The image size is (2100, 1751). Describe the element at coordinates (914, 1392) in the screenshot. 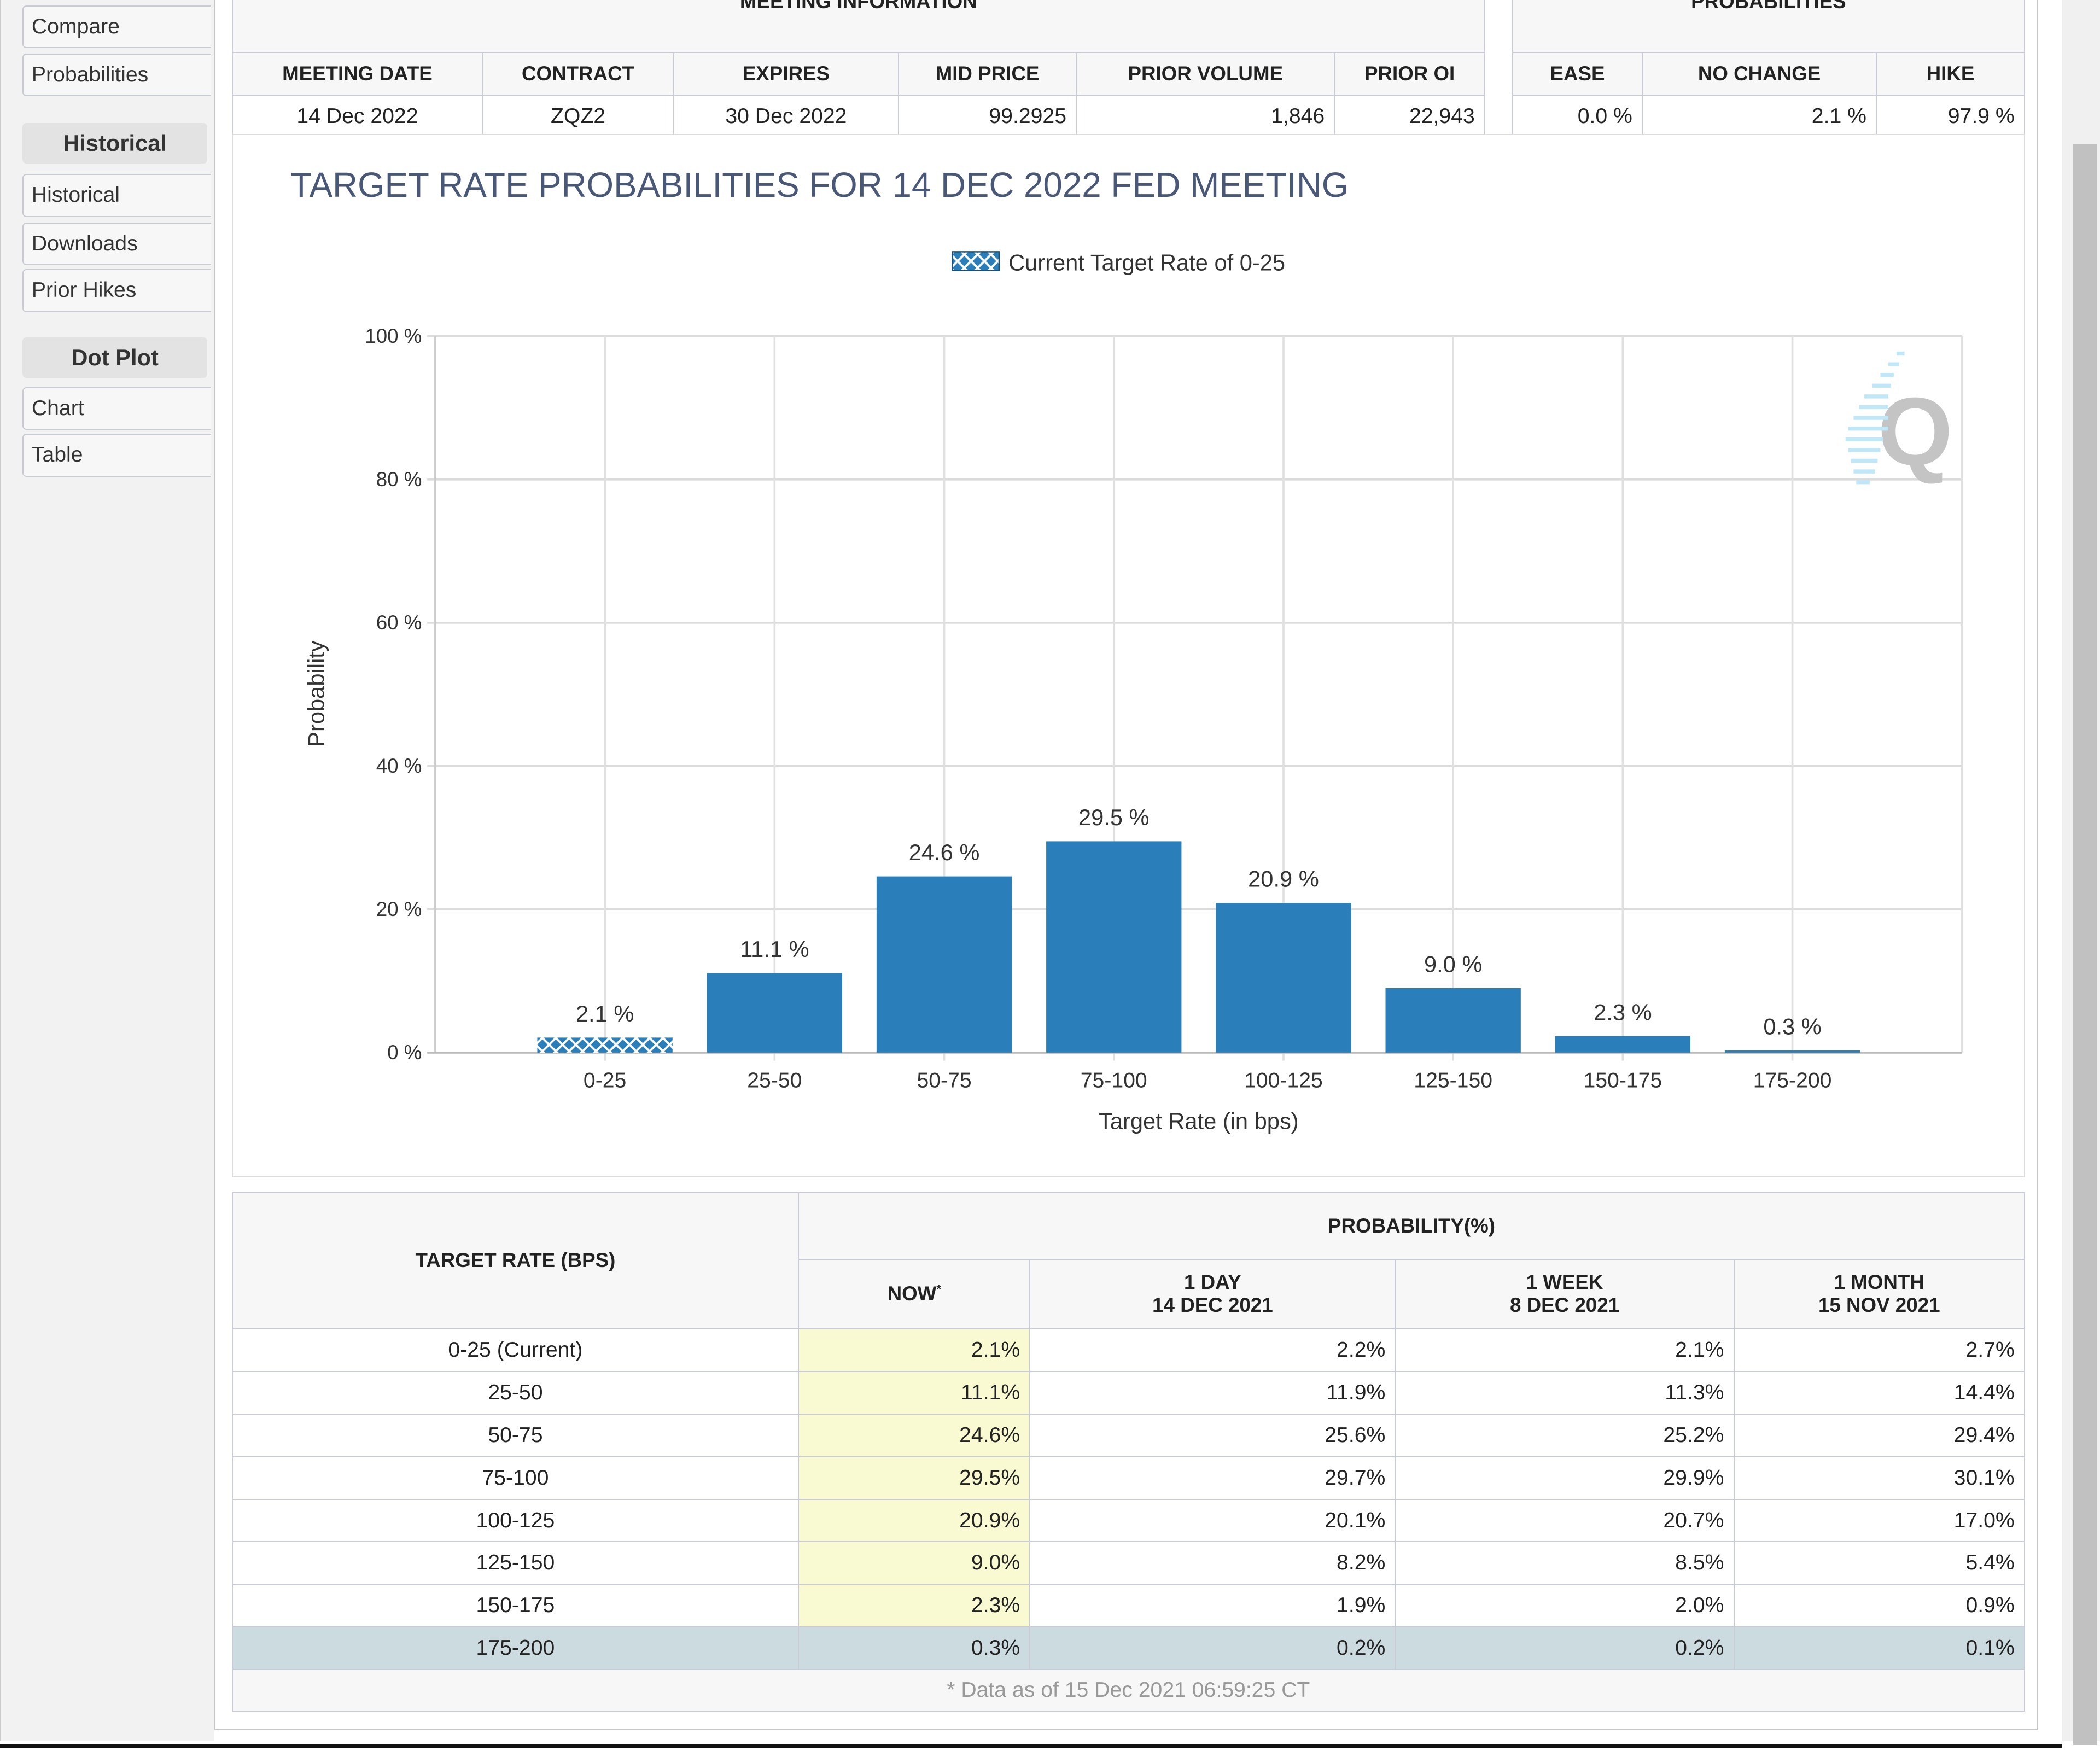

I see `probability-cell: 11.1%` at that location.